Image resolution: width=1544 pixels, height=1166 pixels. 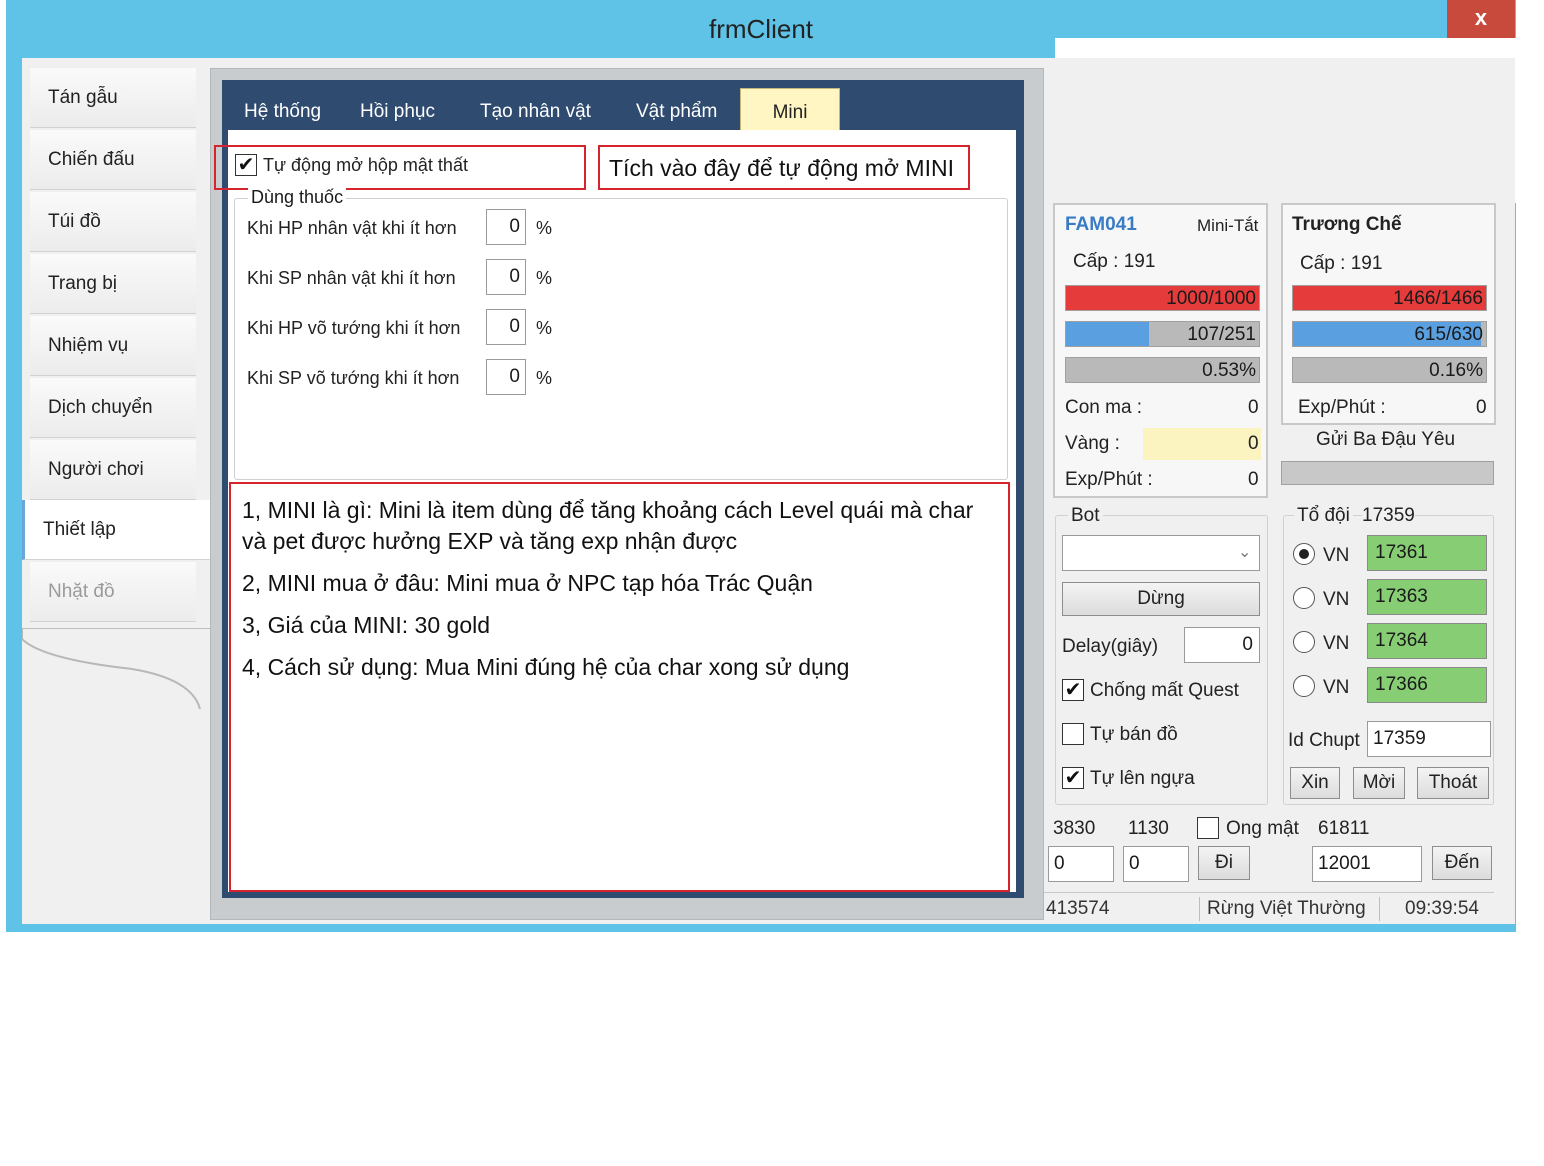 What do you see at coordinates (1114, 261) in the screenshot?
I see `char1-level: Cấp : 191` at bounding box center [1114, 261].